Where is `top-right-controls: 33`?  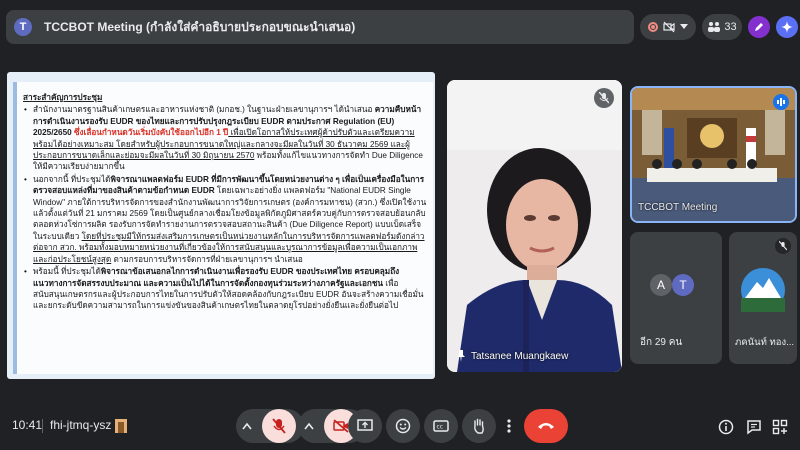
top-right-controls: 33 is located at coordinates (719, 27).